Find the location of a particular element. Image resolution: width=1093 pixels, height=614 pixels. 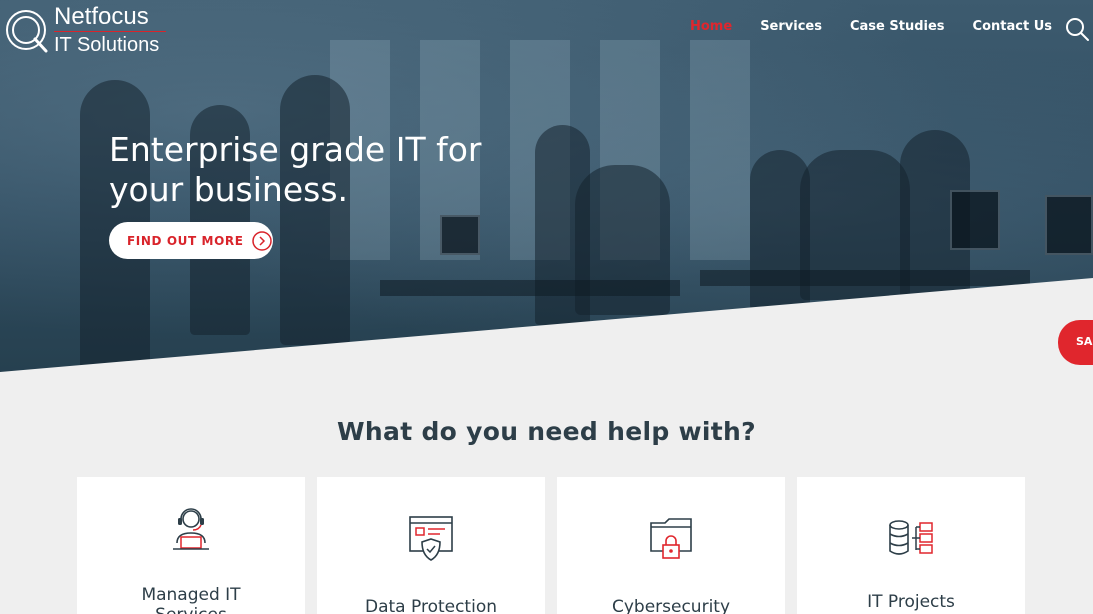

side-cta-label: SA is located at coordinates (1084, 341).